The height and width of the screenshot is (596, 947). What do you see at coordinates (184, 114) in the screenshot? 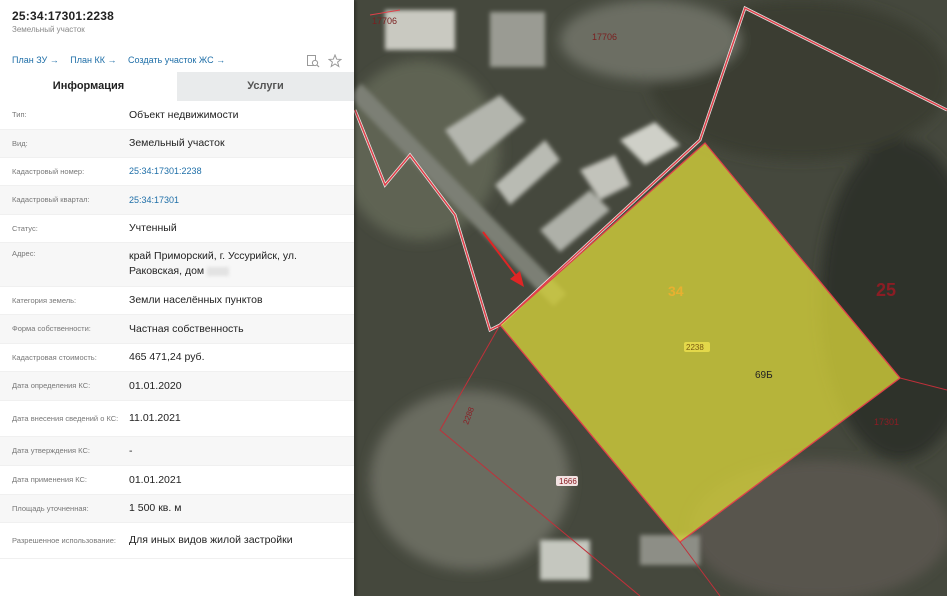
I see `row-value: Объект недвижимости` at bounding box center [184, 114].